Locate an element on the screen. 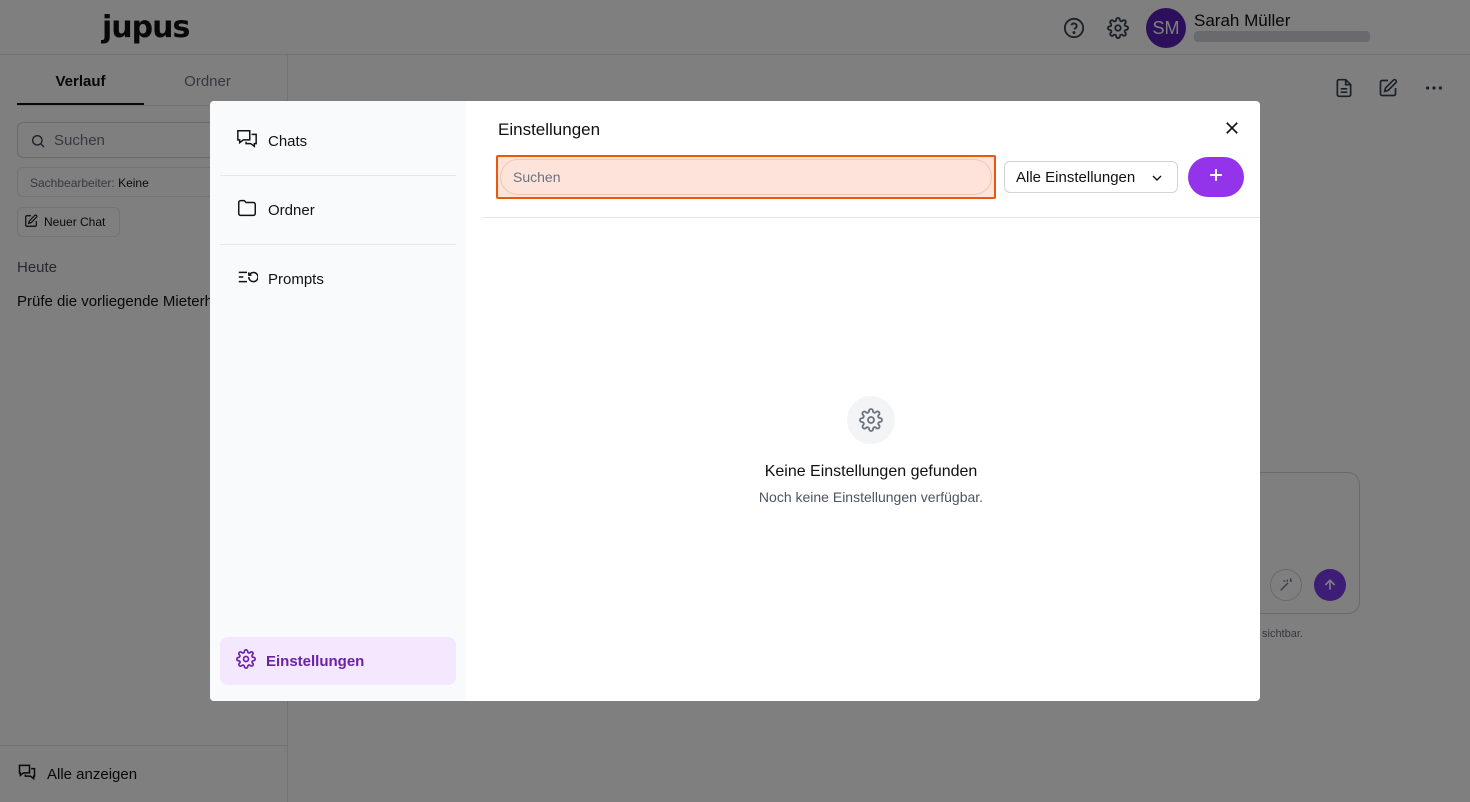 This screenshot has width=1470, height=802. settings-filter-select: Alle Einstellungen is located at coordinates (1091, 177).